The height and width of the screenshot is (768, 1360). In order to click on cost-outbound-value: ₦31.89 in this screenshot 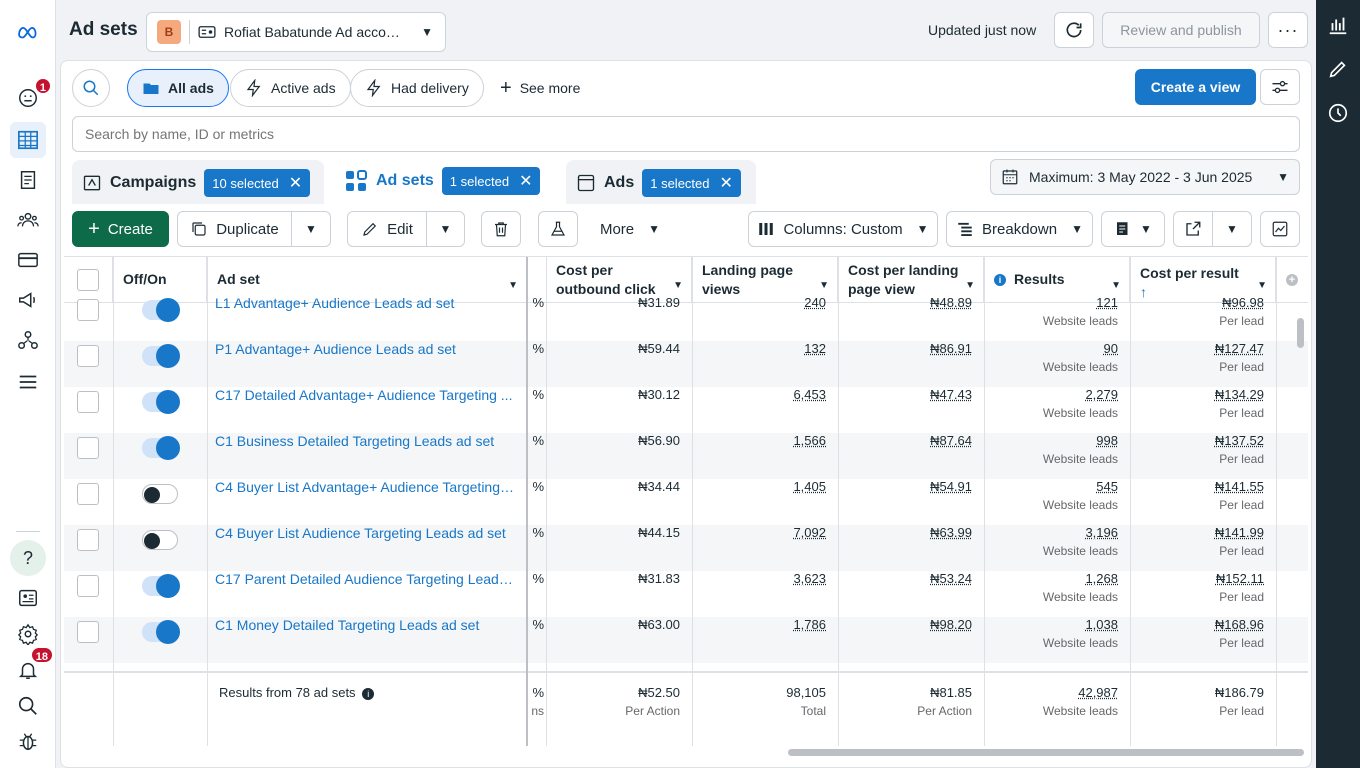, I will do `click(659, 302)`.